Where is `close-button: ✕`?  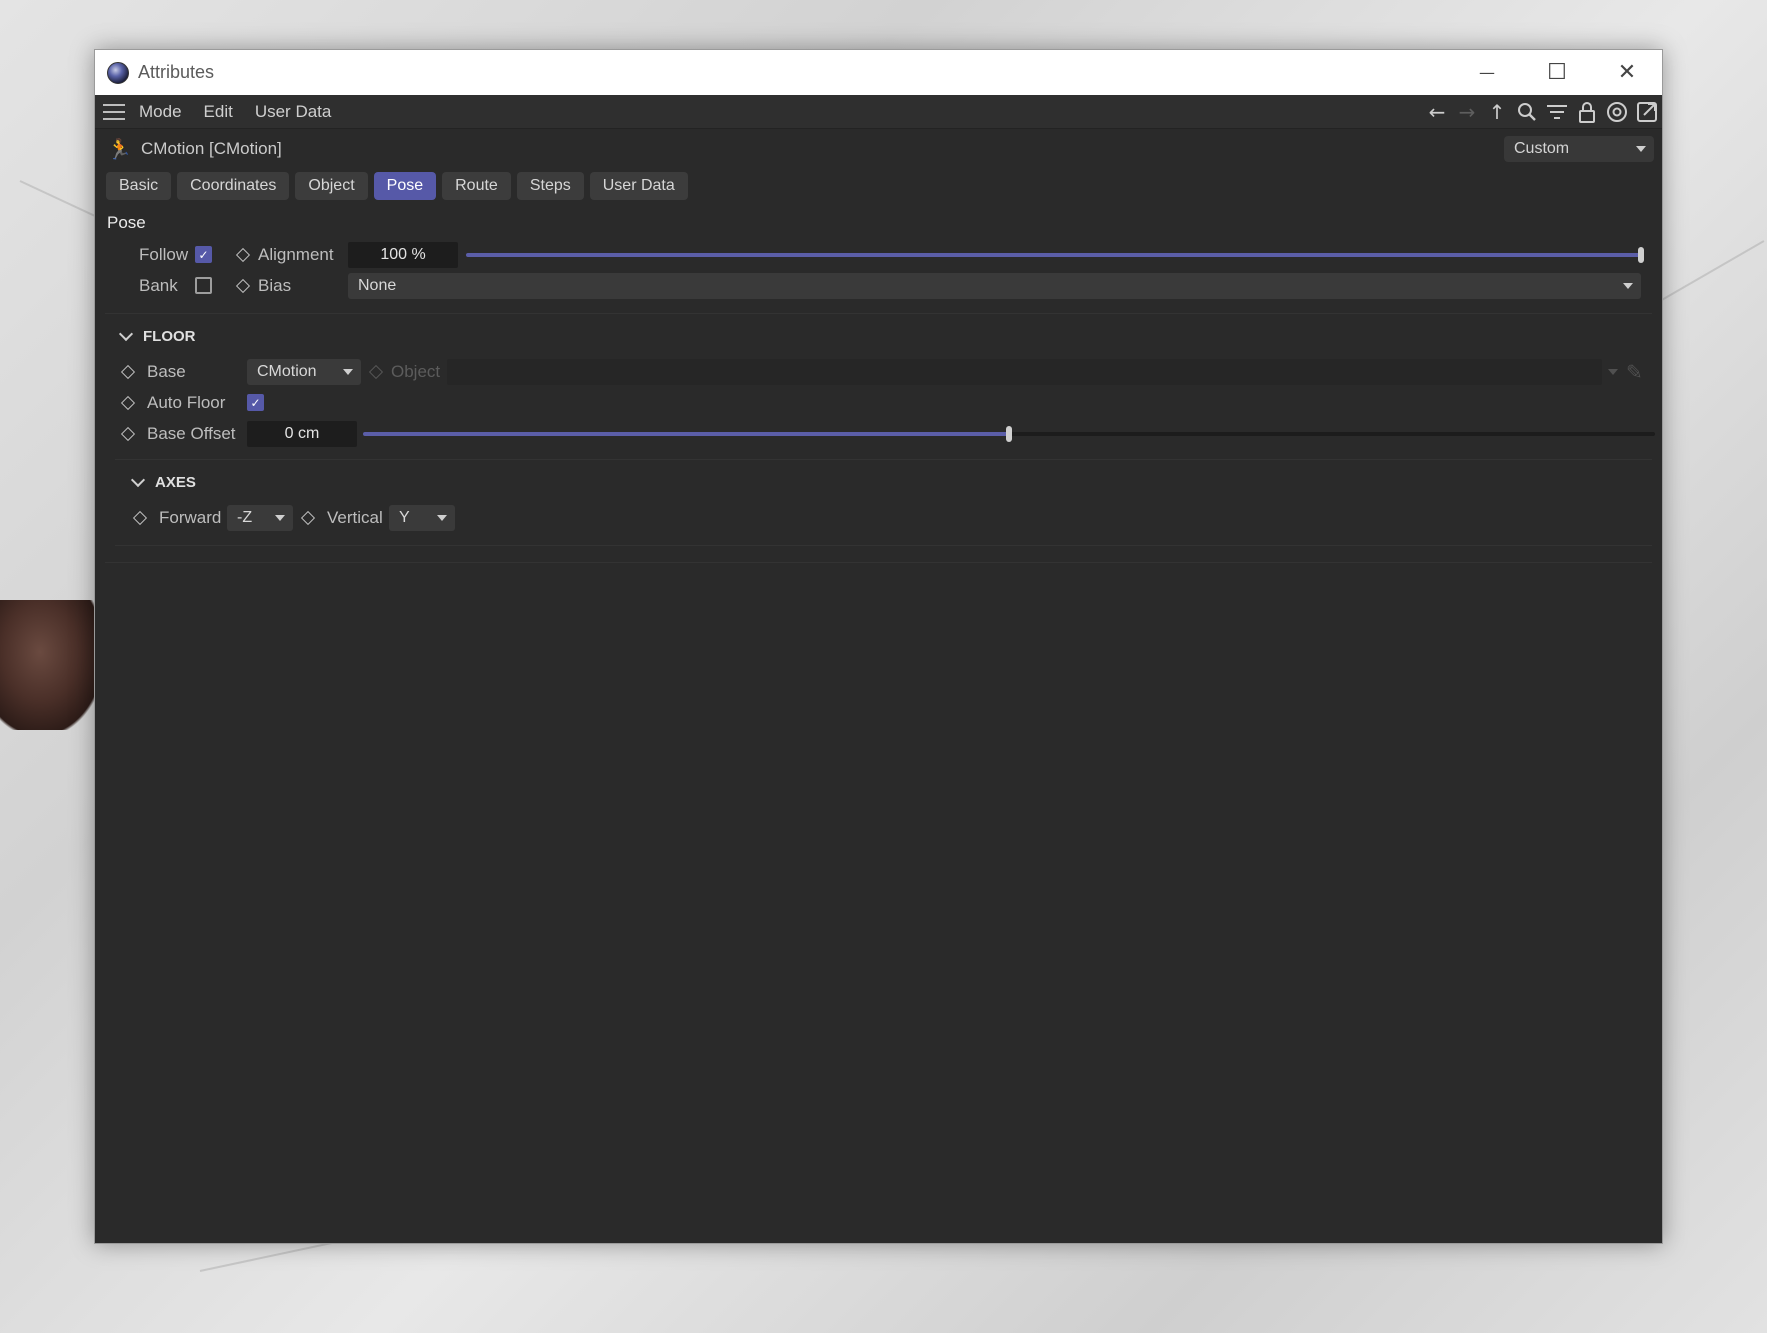 close-button: ✕ is located at coordinates (1627, 72).